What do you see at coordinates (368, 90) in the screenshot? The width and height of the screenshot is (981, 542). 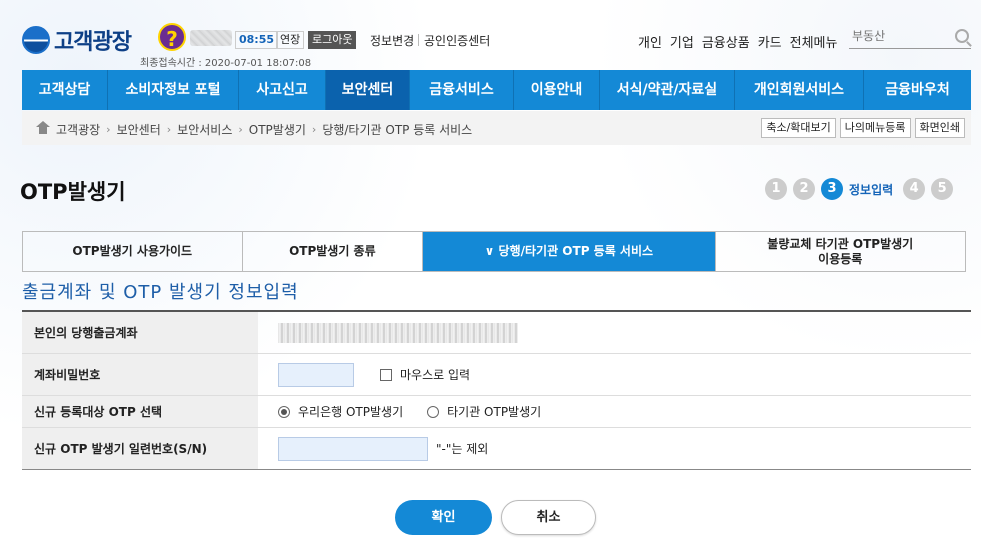 I see `nav-item-security-center: 보안센터` at bounding box center [368, 90].